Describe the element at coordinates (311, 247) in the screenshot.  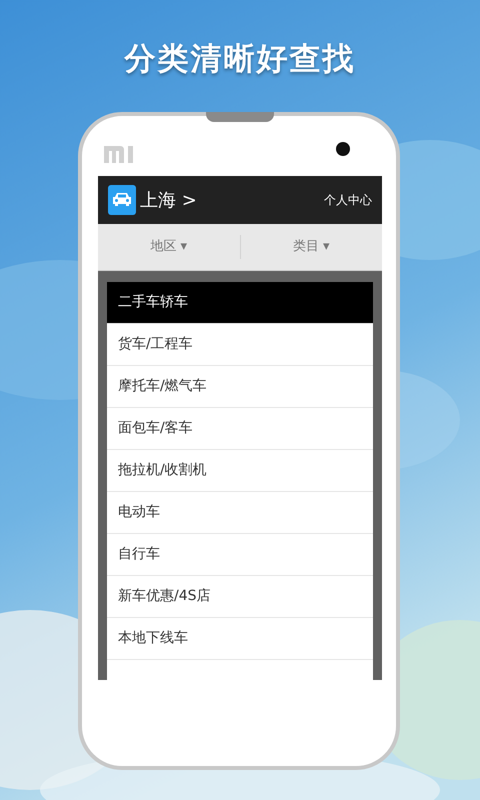
I see `filter-dropdown: 类目 ▾` at that location.